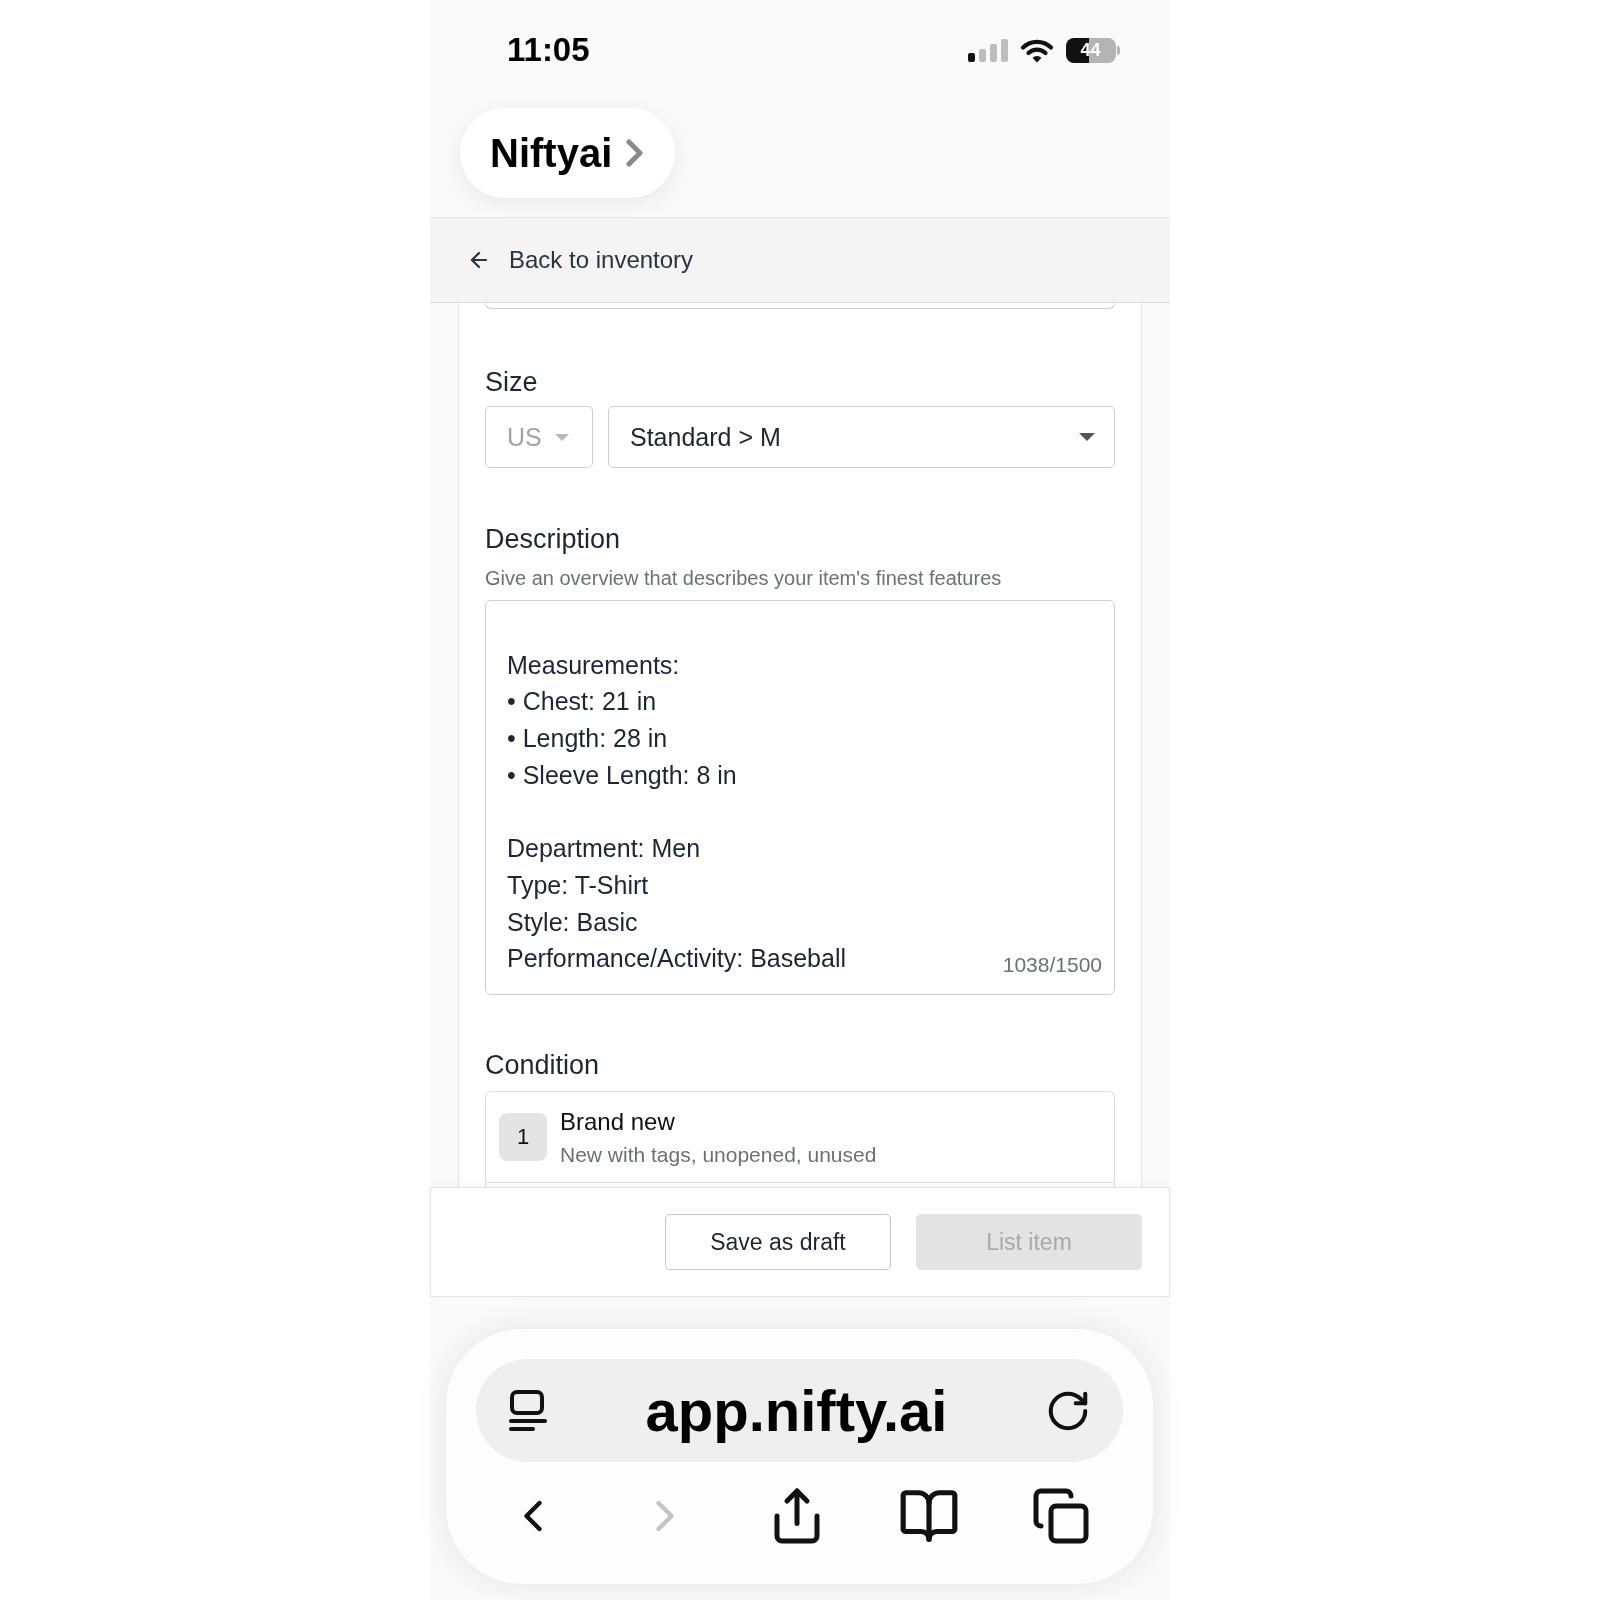 The image size is (1600, 1600). I want to click on character-count: 1038/1500, so click(1052, 965).